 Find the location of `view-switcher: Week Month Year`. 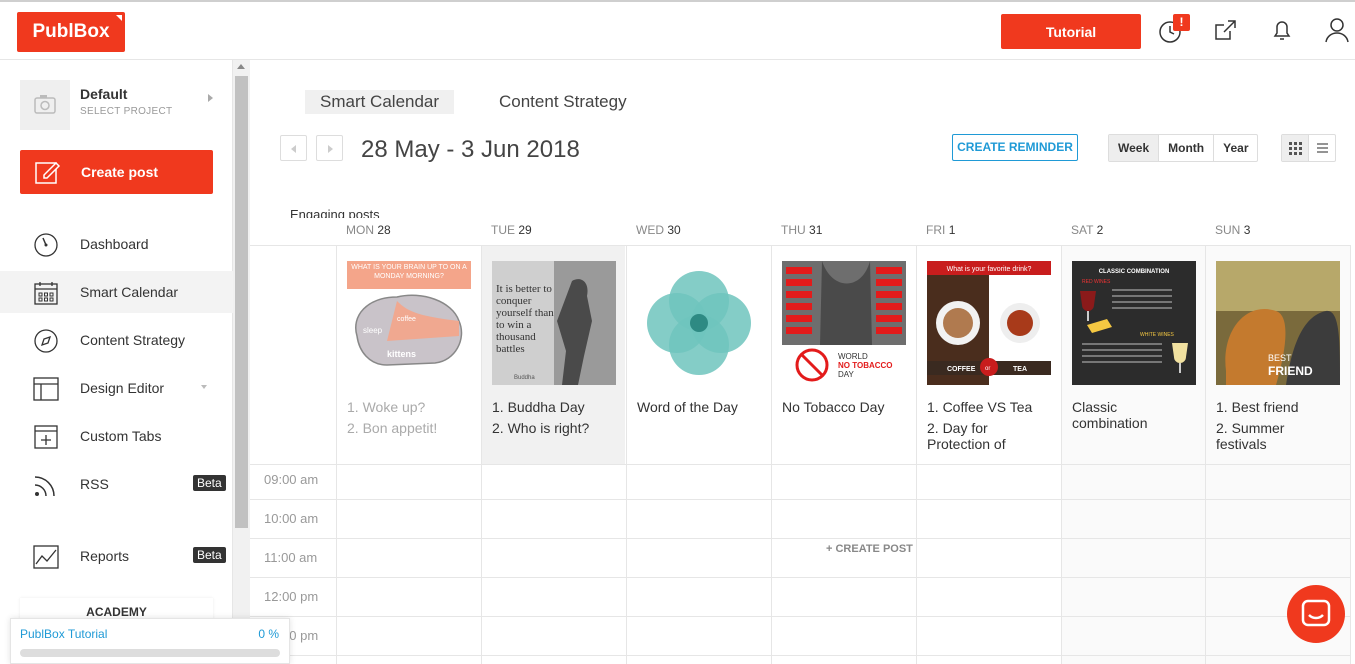

view-switcher: Week Month Year is located at coordinates (1183, 148).